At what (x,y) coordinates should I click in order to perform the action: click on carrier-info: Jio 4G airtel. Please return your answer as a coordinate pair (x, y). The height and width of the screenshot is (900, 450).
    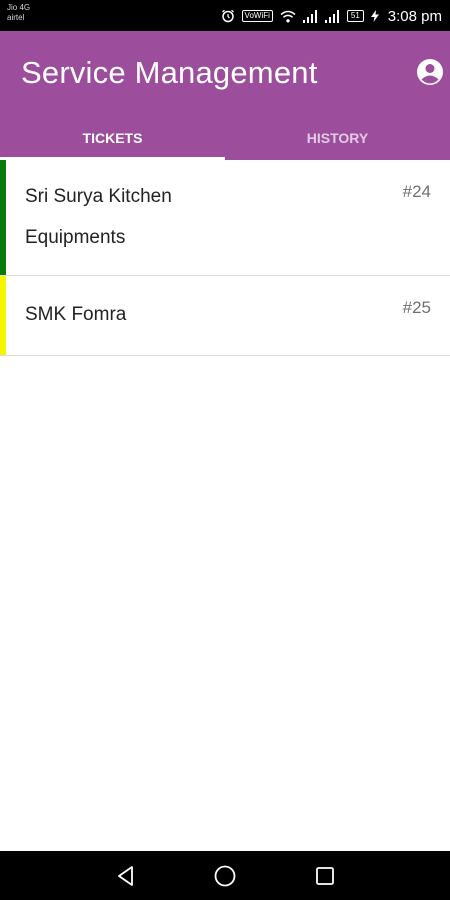
    Looking at the image, I should click on (18, 13).